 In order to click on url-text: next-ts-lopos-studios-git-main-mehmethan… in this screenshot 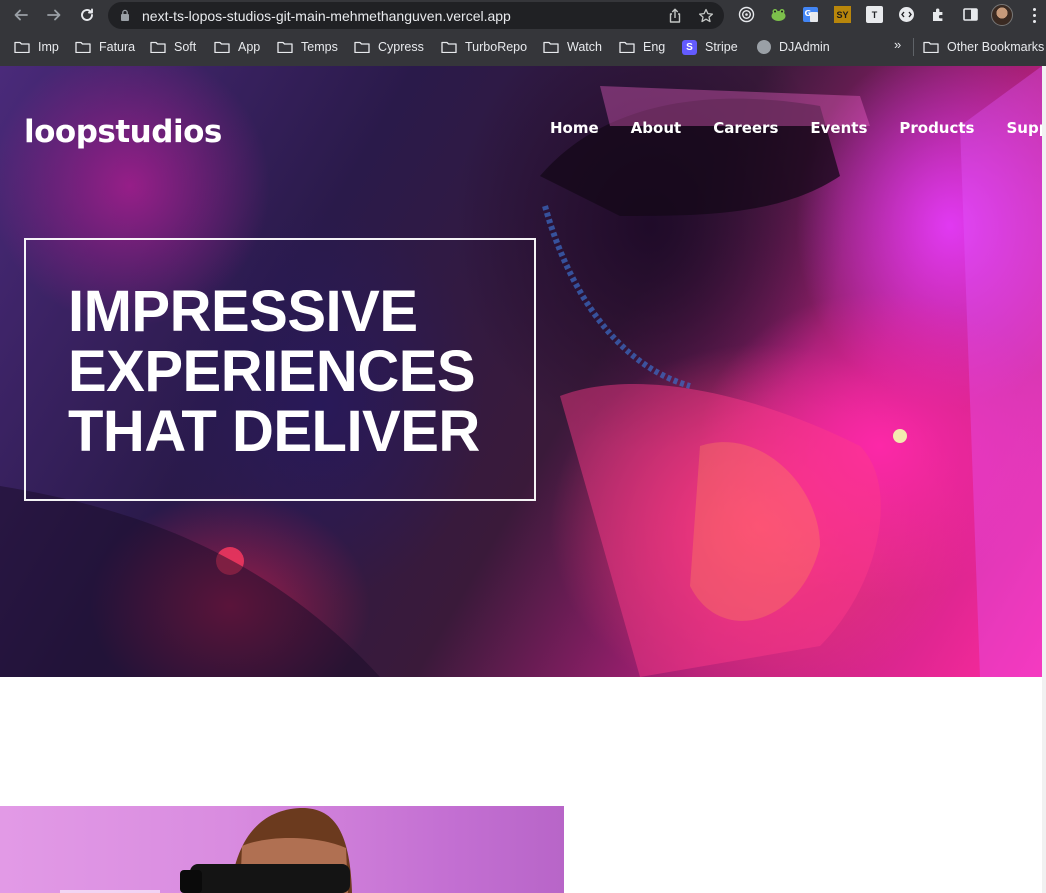, I will do `click(326, 16)`.